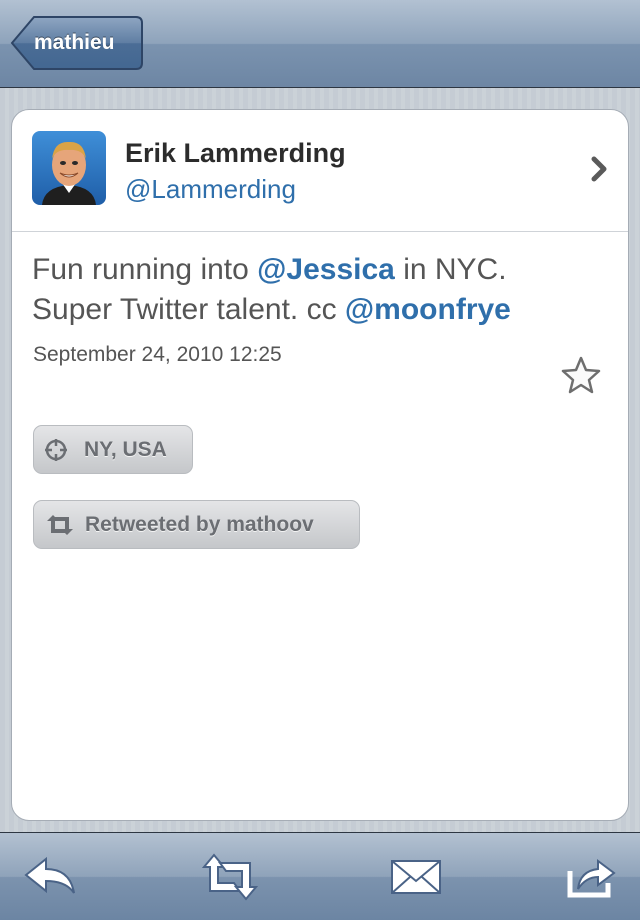 This screenshot has width=640, height=920. I want to click on share-icon, so click(591, 878).